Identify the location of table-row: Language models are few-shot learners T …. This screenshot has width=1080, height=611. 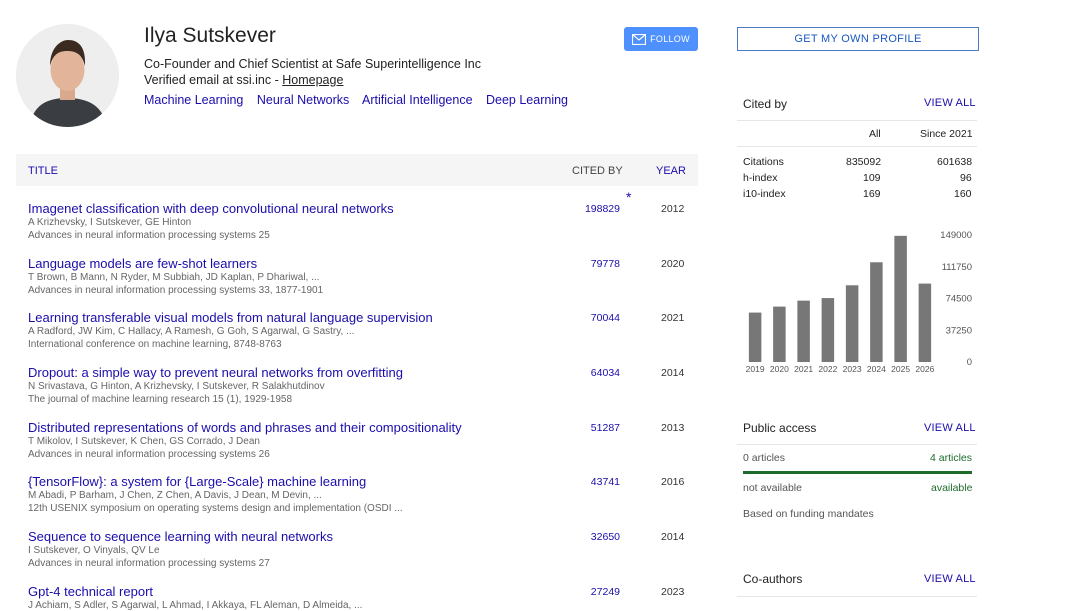
(357, 283).